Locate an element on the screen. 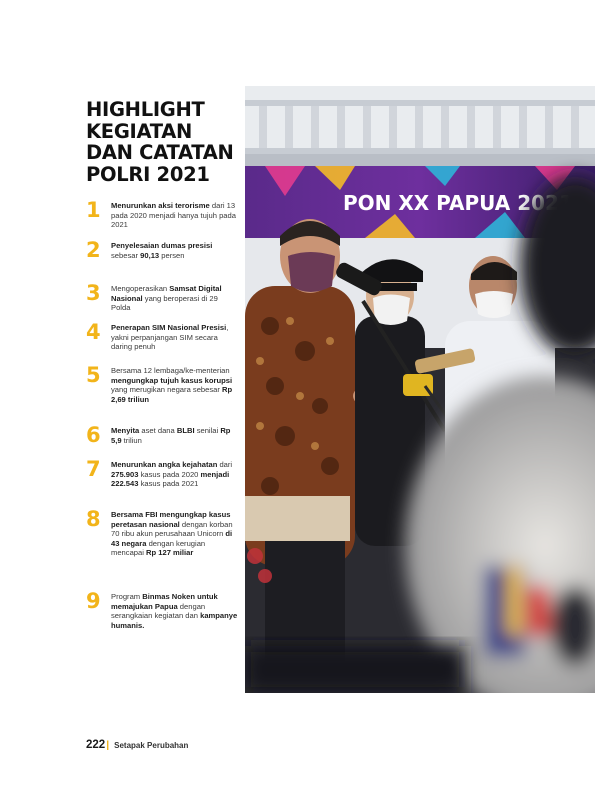 The width and height of the screenshot is (595, 794). item-number: 4 is located at coordinates (93, 332).